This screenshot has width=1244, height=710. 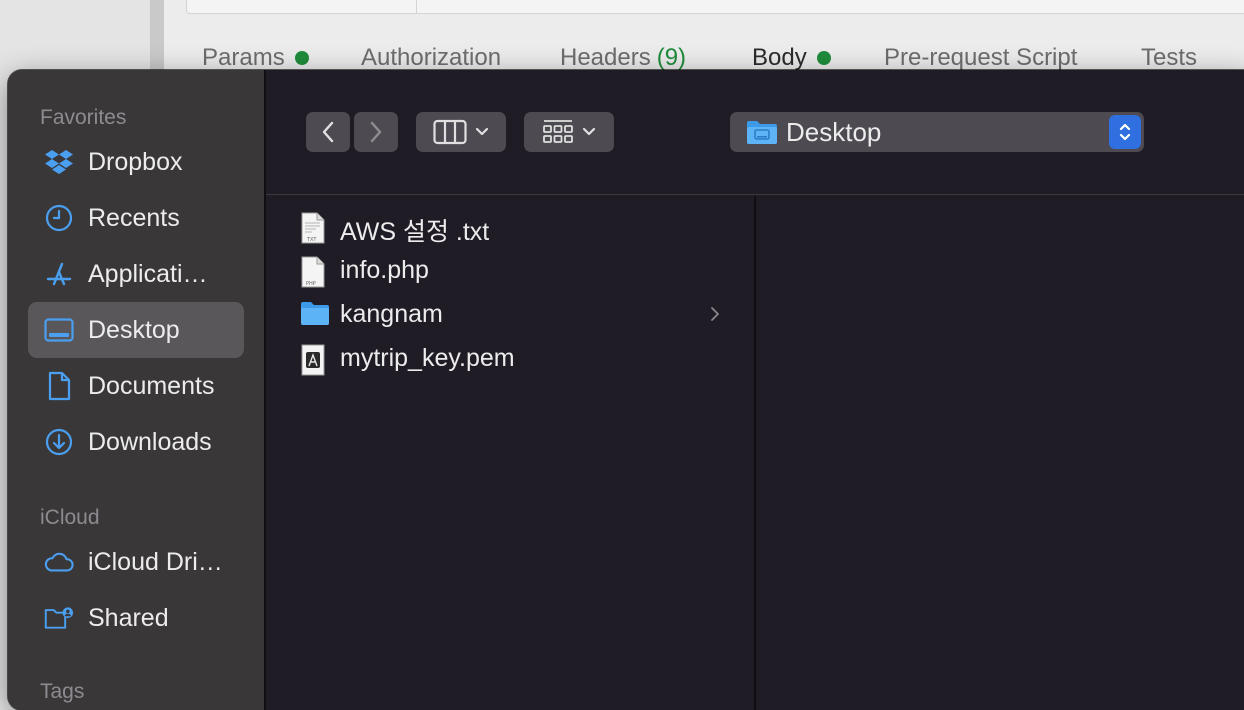 I want to click on grid-group-icon, so click(x=558, y=131).